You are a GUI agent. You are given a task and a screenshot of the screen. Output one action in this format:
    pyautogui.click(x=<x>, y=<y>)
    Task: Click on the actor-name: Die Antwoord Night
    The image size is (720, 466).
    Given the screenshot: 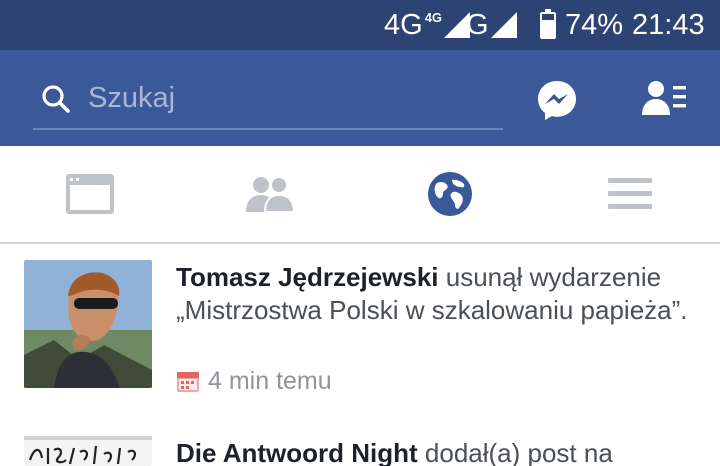 What is the action you would take?
    pyautogui.click(x=297, y=452)
    